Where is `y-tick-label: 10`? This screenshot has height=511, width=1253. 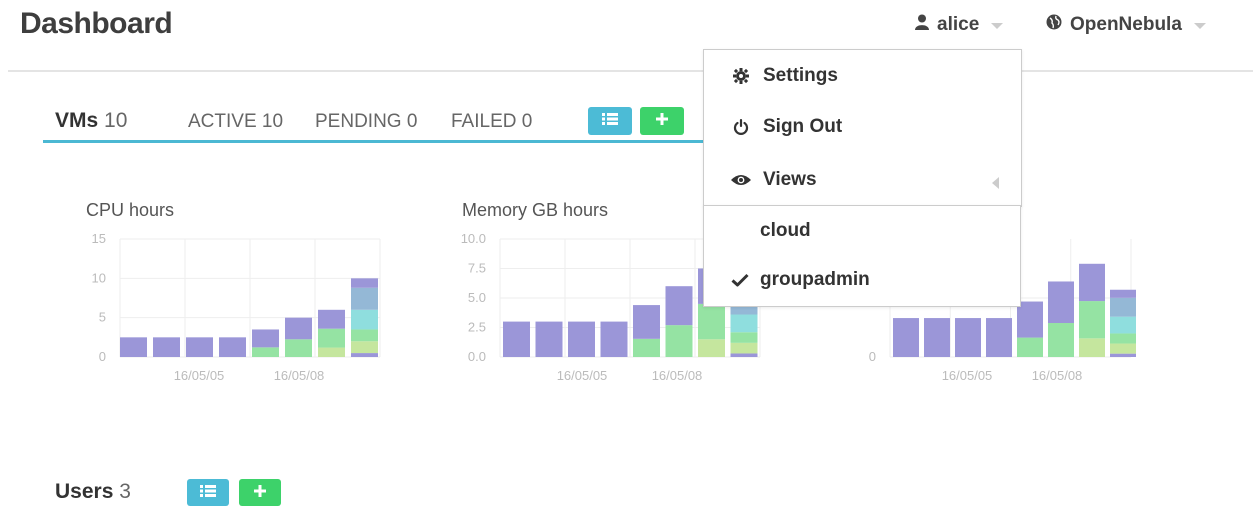 y-tick-label: 10 is located at coordinates (99, 277).